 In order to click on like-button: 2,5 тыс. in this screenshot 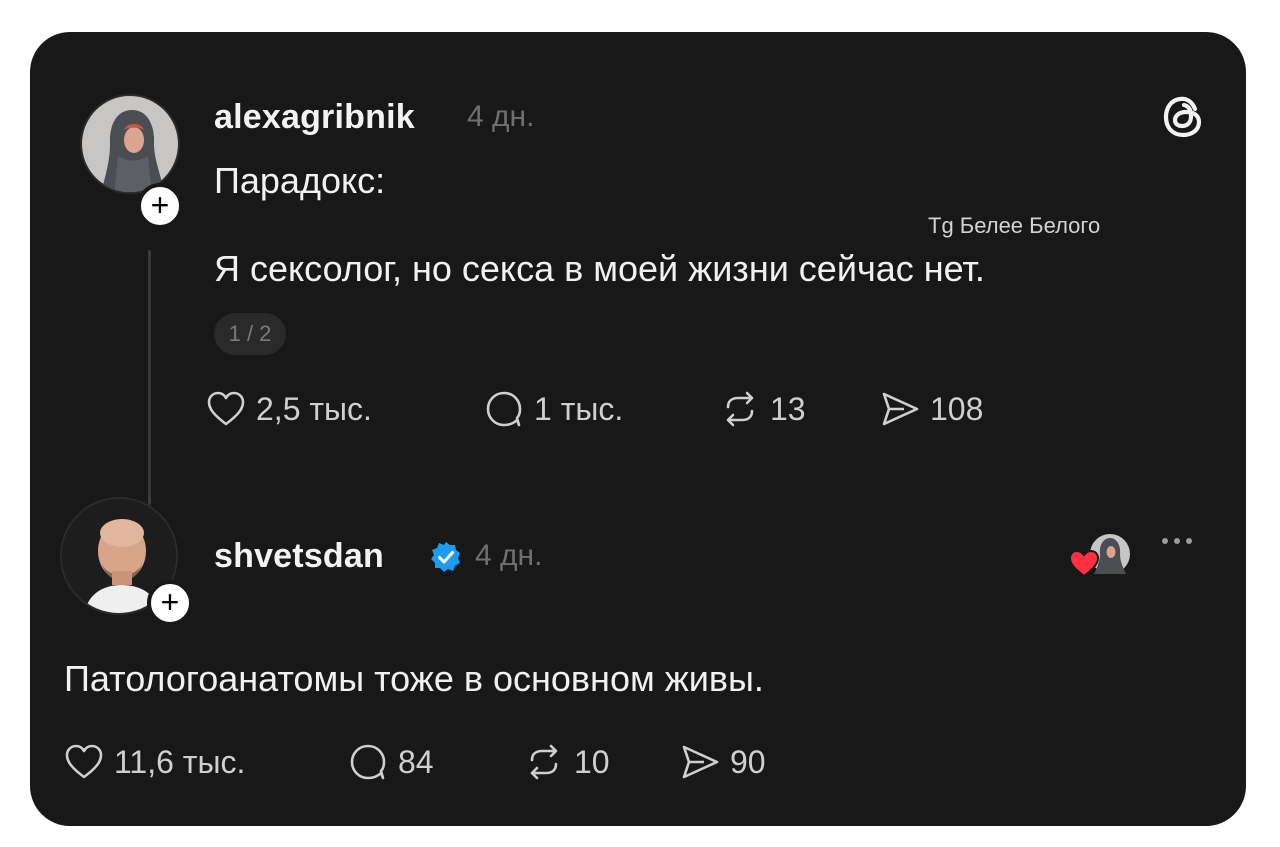, I will do `click(289, 409)`.